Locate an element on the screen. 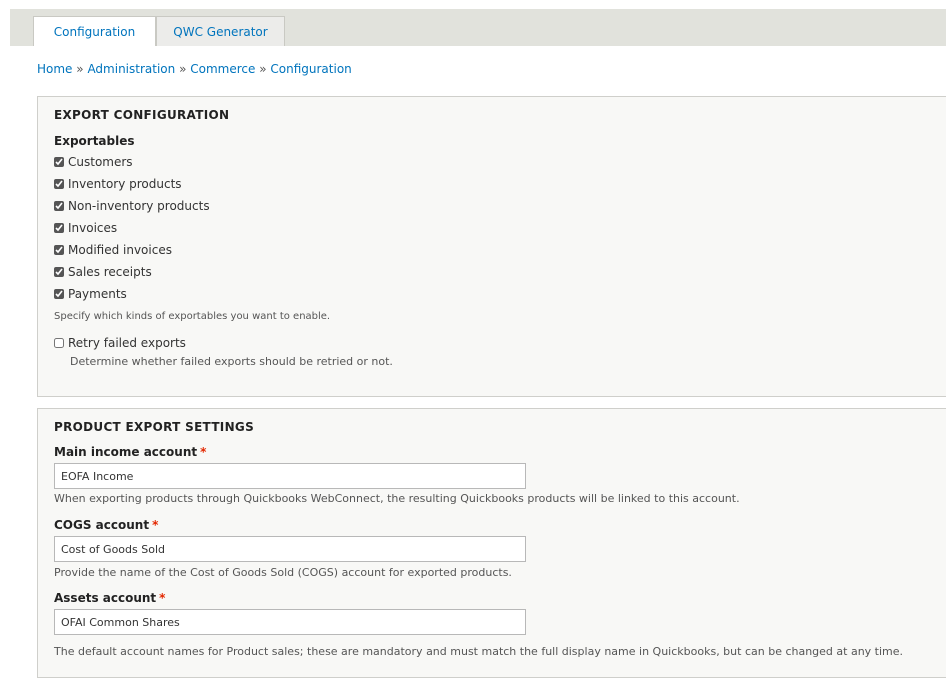 Image resolution: width=946 pixels, height=688 pixels. exportable-payments-checkbox is located at coordinates (59, 294).